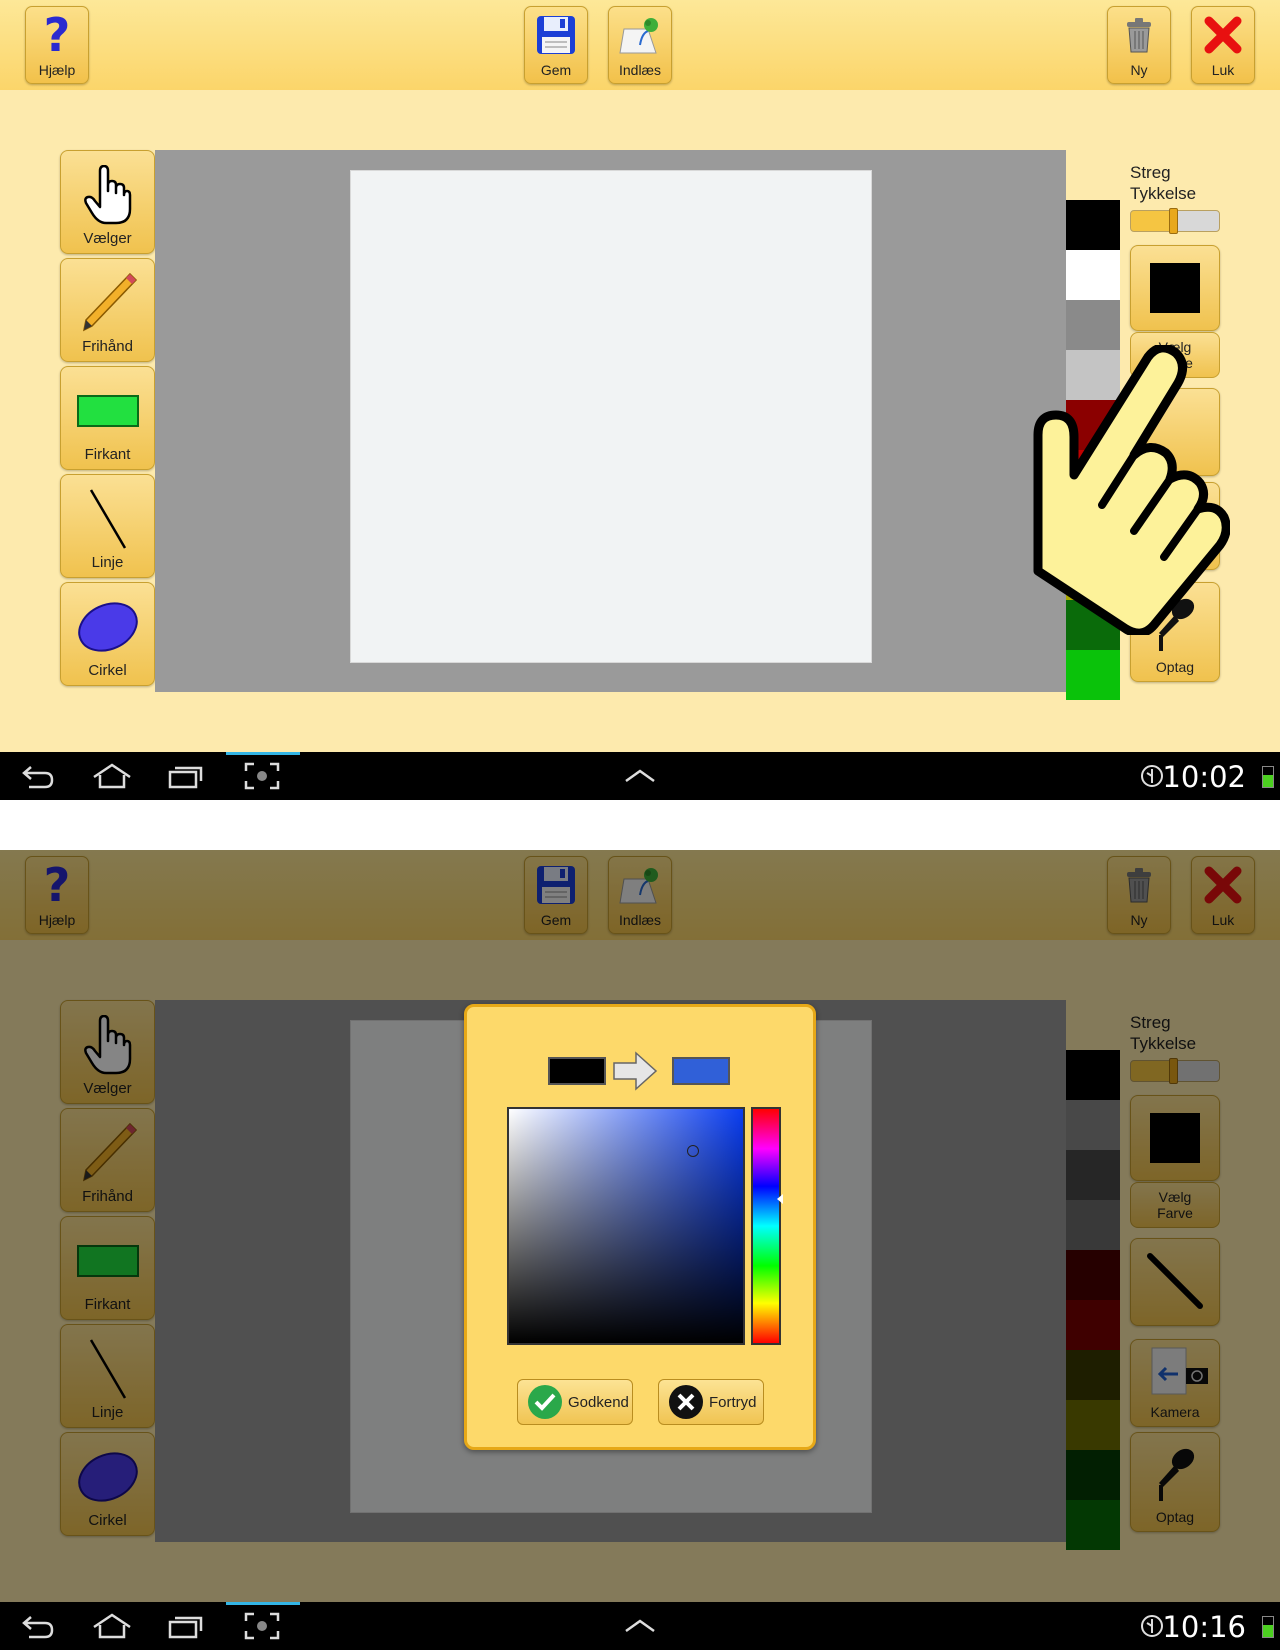 Image resolution: width=1280 pixels, height=1650 pixels. I want to click on tool-freehand-label: Frihånd, so click(107, 346).